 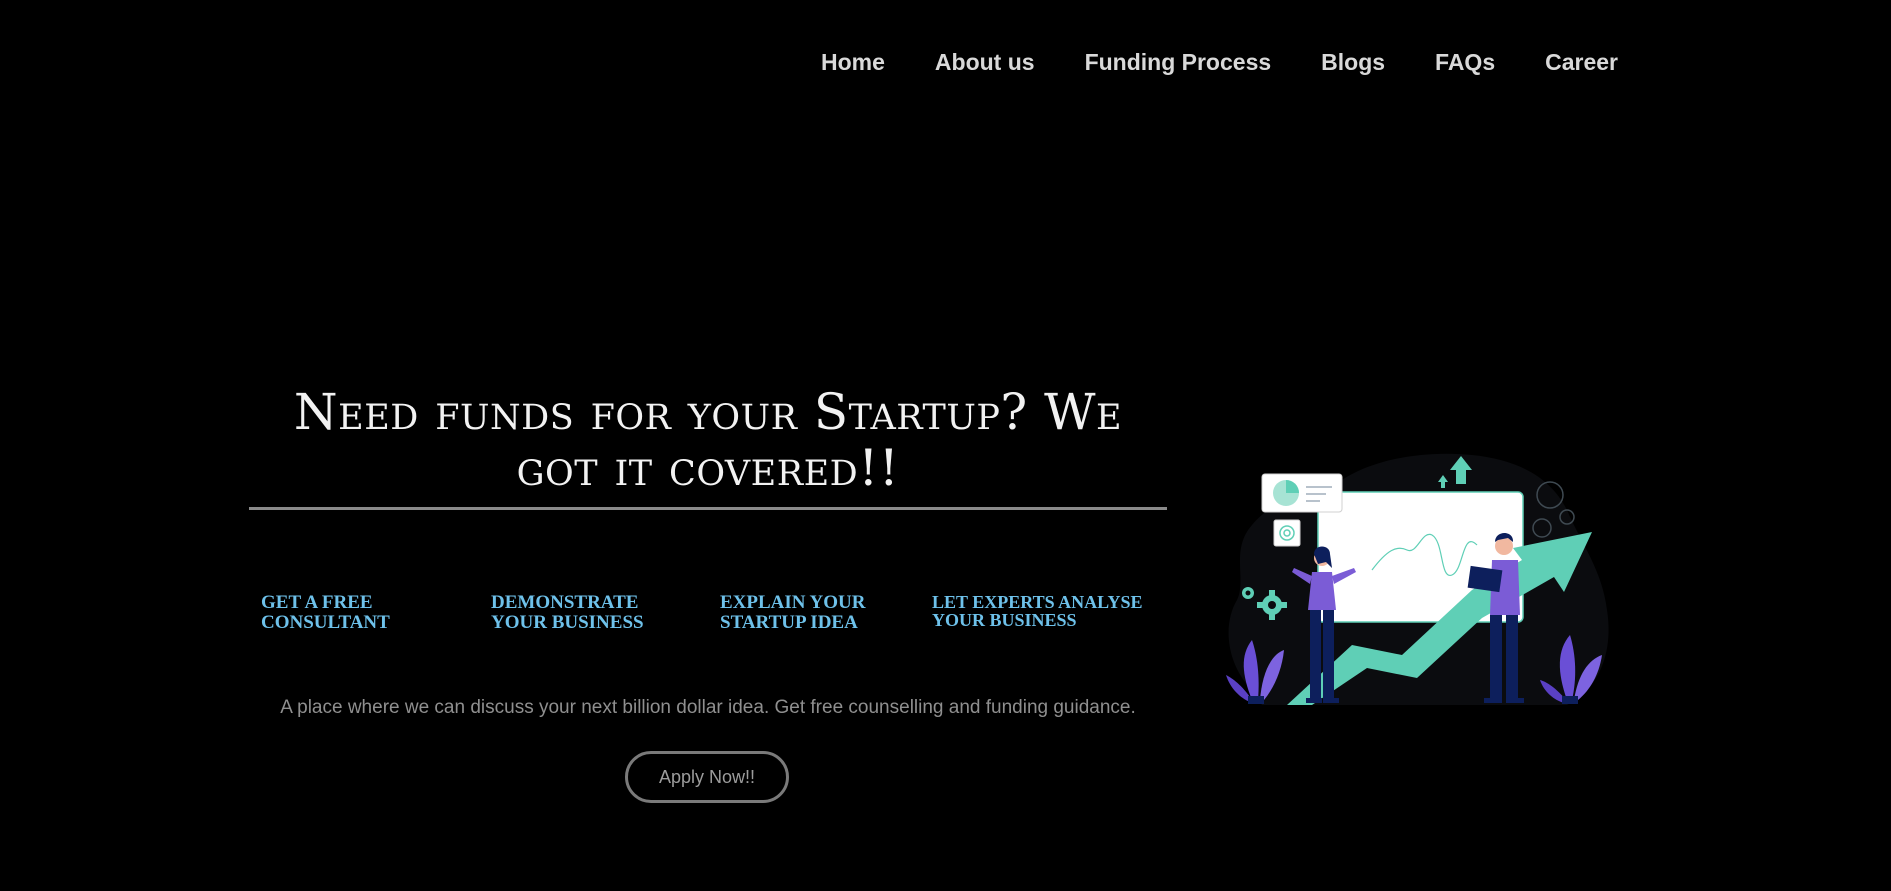 What do you see at coordinates (1302, 493) in the screenshot?
I see `pie-chart-icon` at bounding box center [1302, 493].